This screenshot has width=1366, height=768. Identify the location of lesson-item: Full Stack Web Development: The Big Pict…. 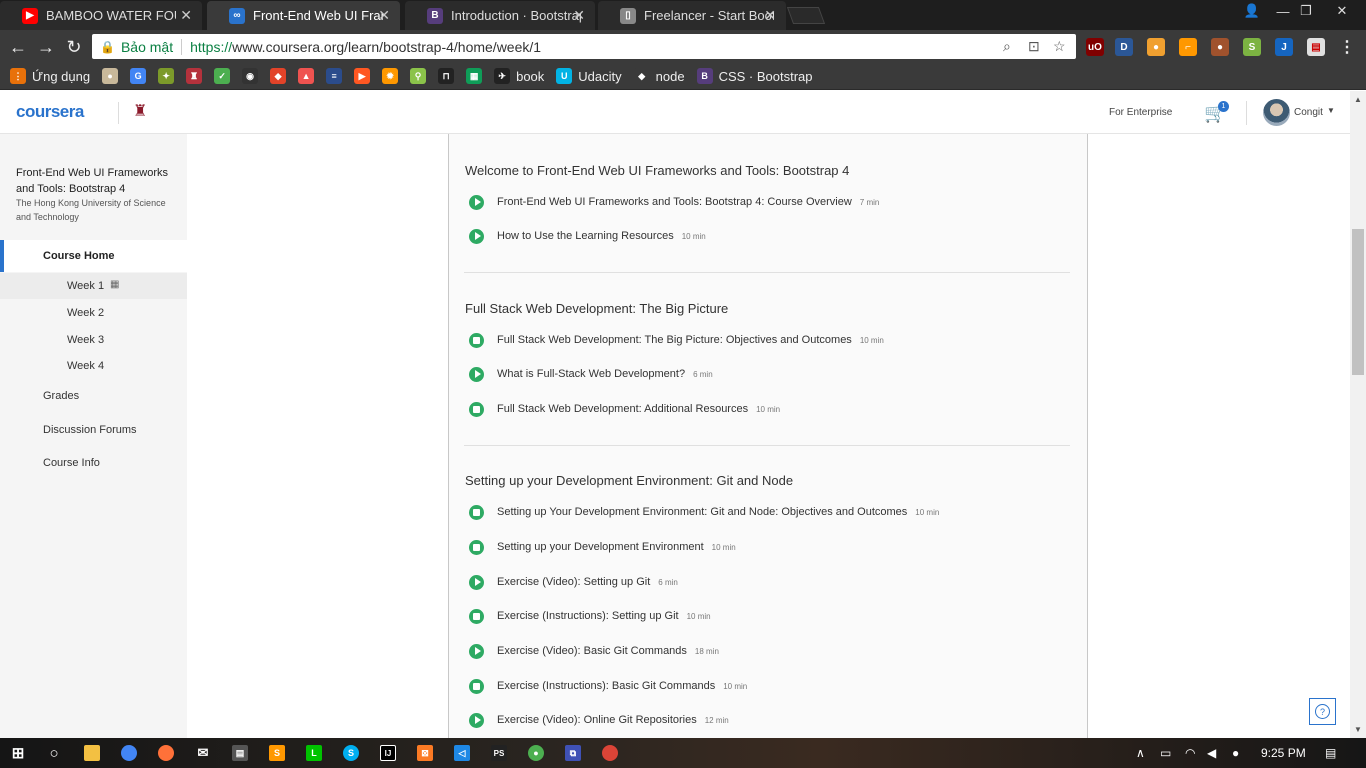
(676, 340).